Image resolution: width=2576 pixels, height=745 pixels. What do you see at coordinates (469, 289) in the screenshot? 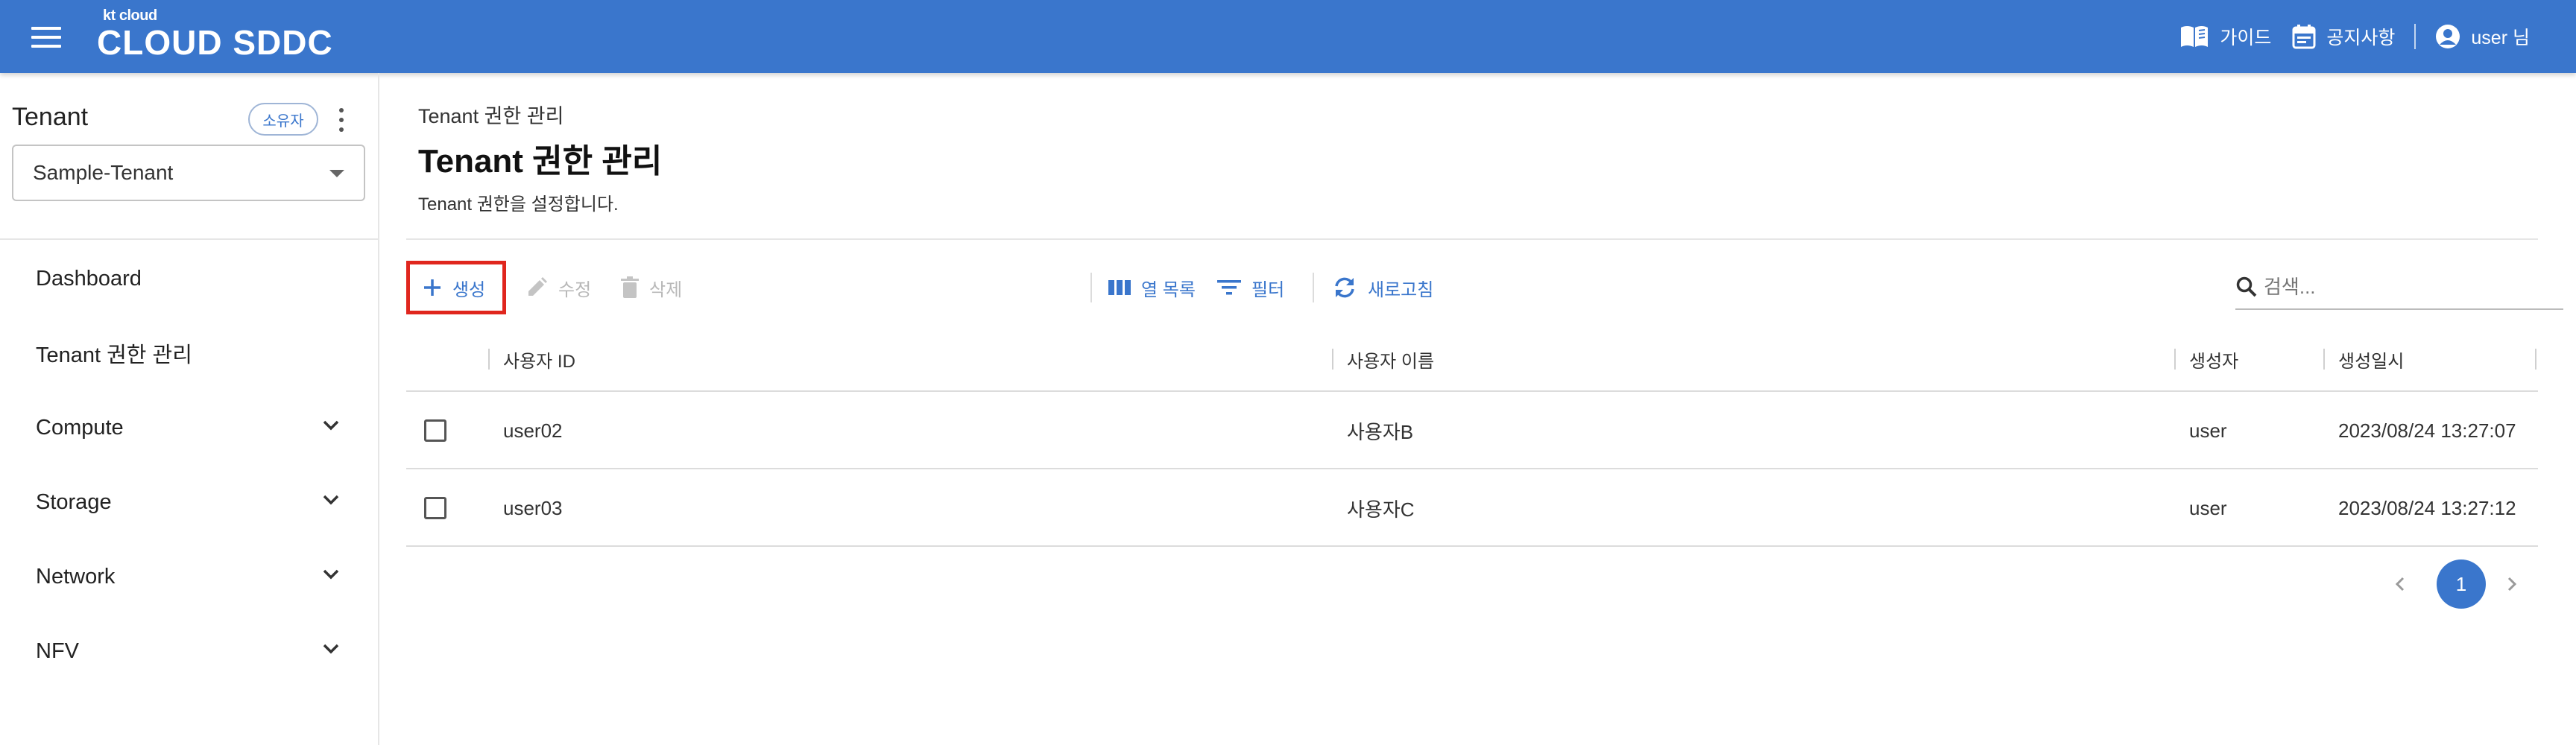
I see `create-label: 생성` at bounding box center [469, 289].